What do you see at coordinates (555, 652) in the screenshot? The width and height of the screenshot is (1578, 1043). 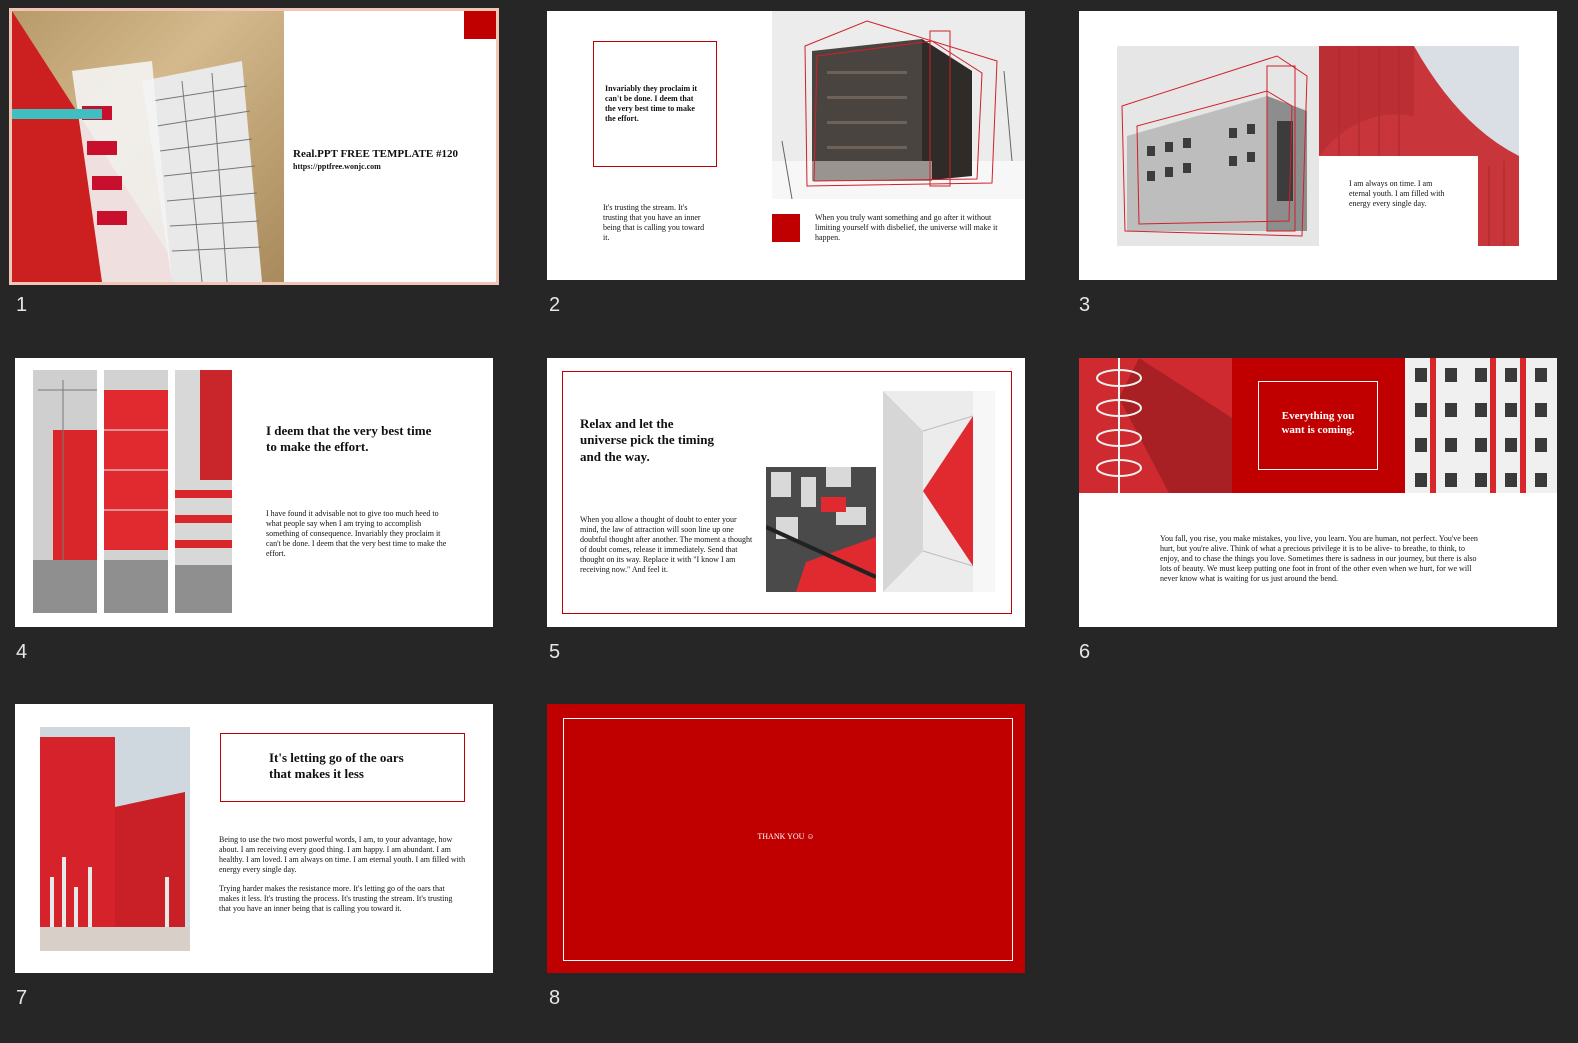 I see `slide-number-5: 5` at bounding box center [555, 652].